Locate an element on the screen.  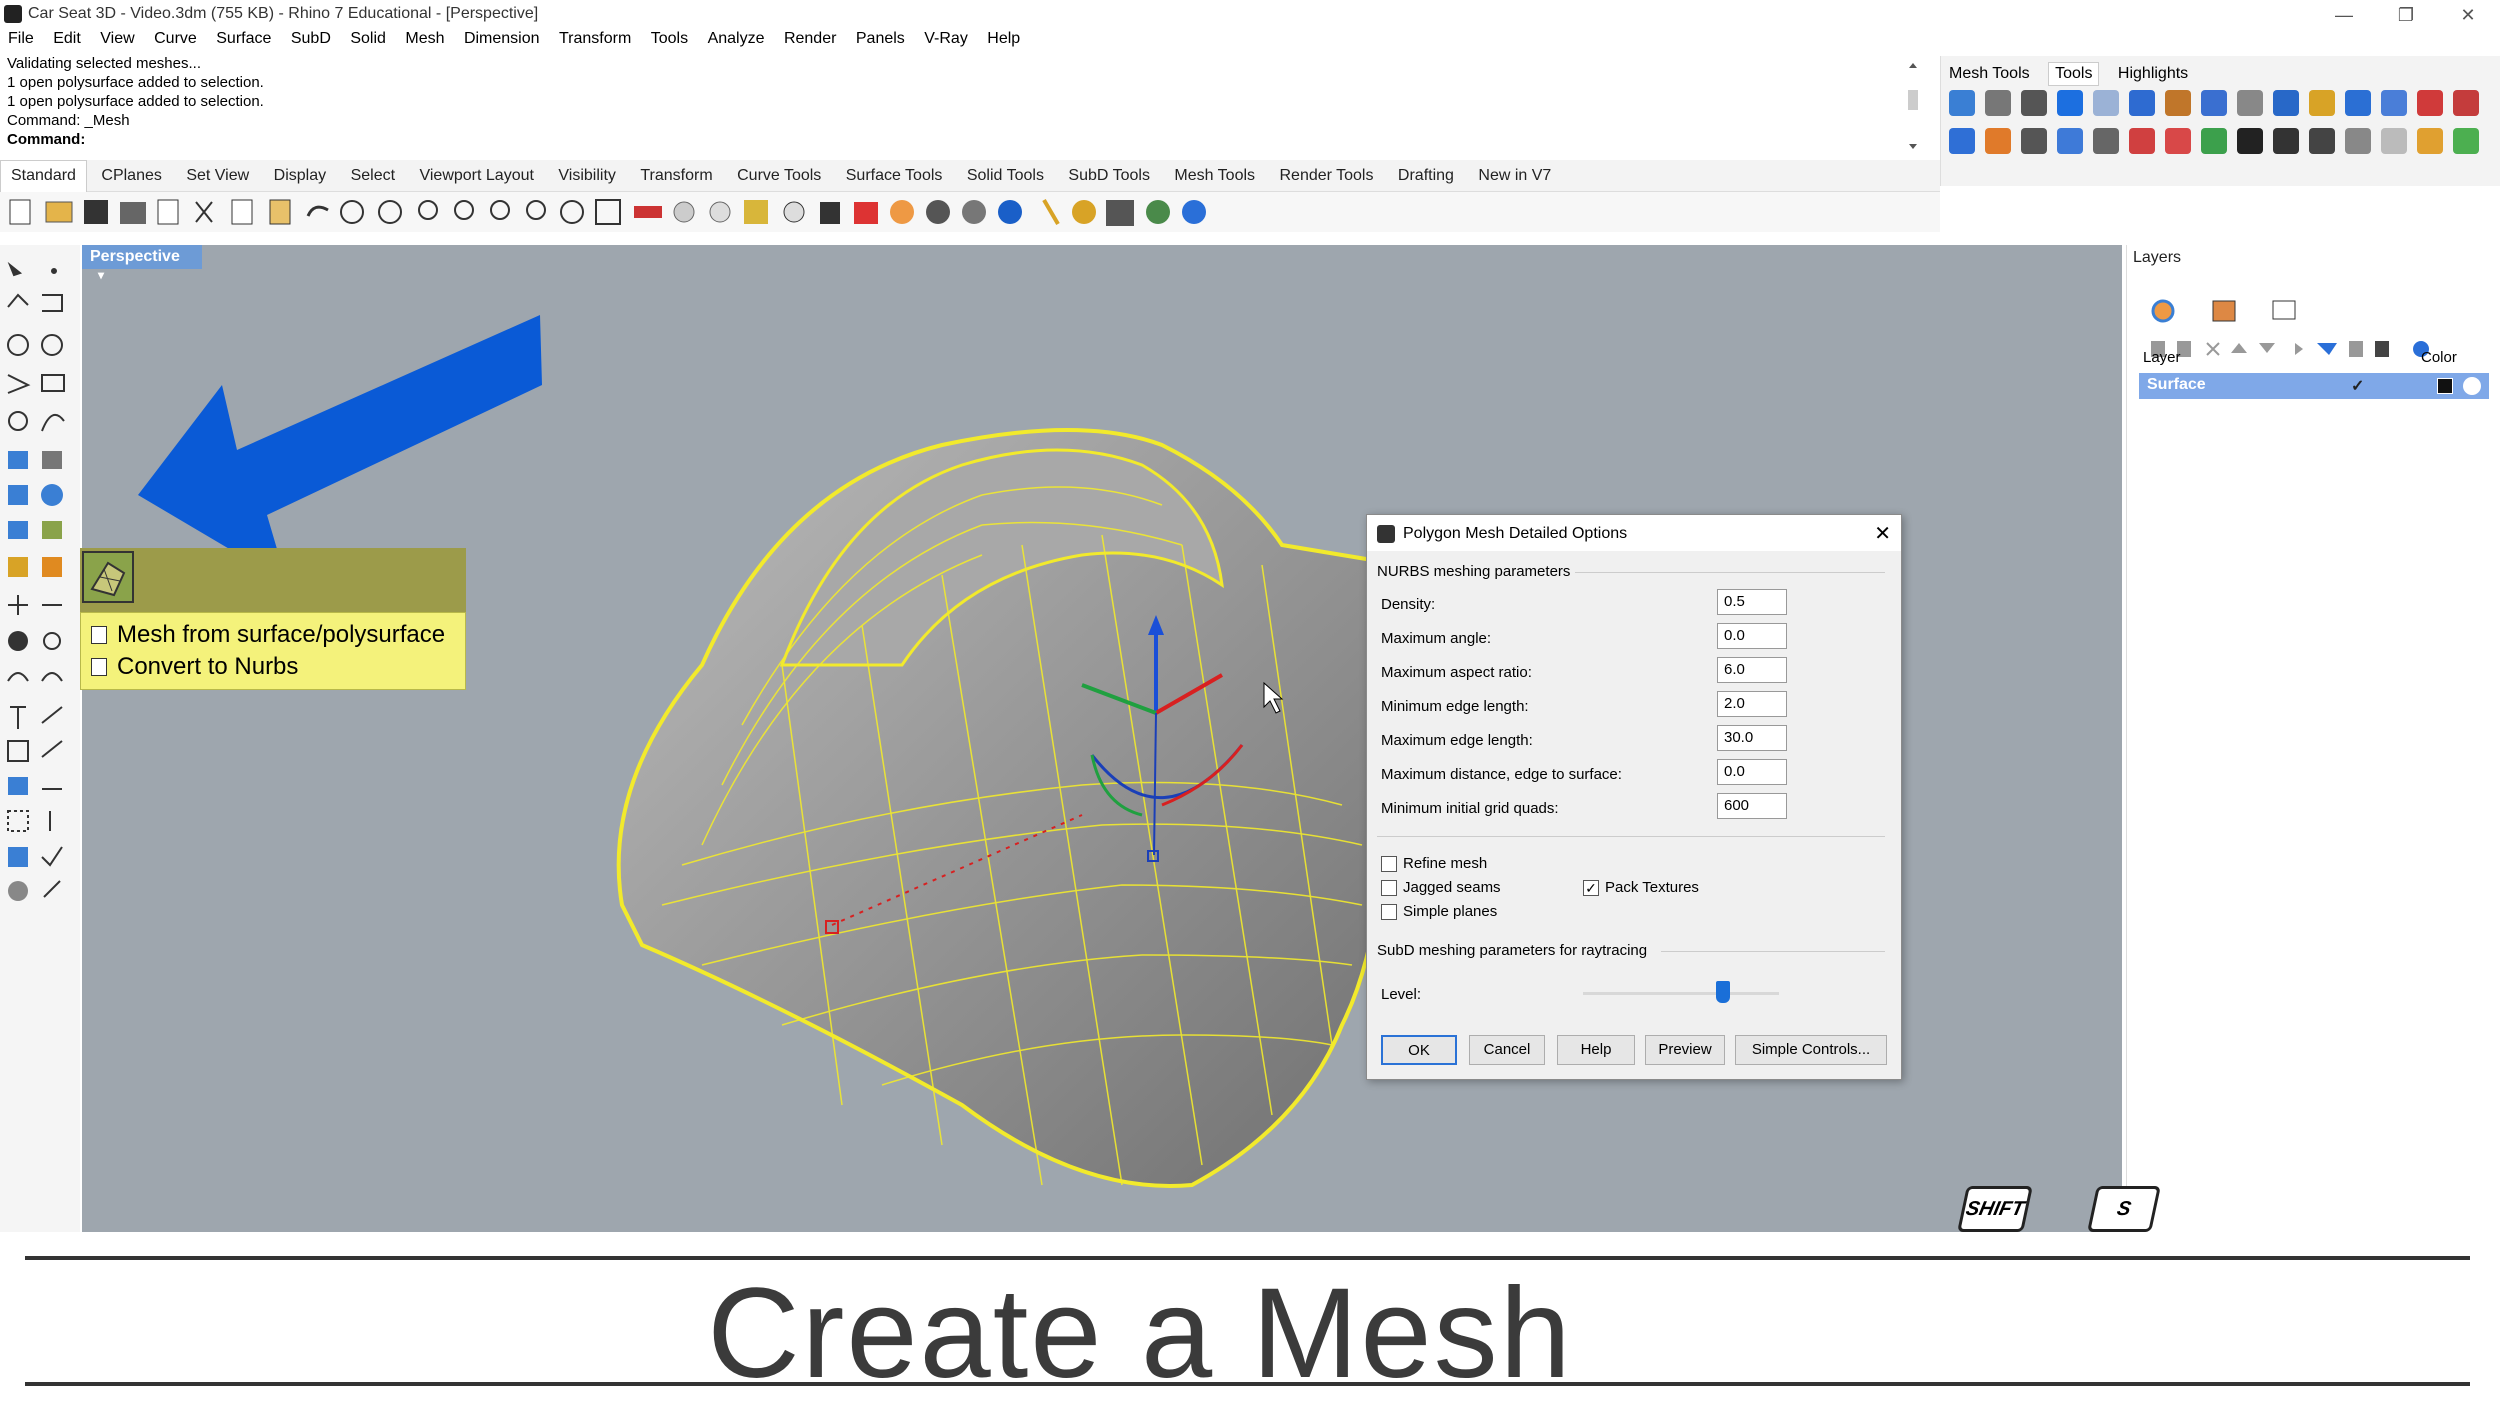
menu-view: View is located at coordinates (117, 39).